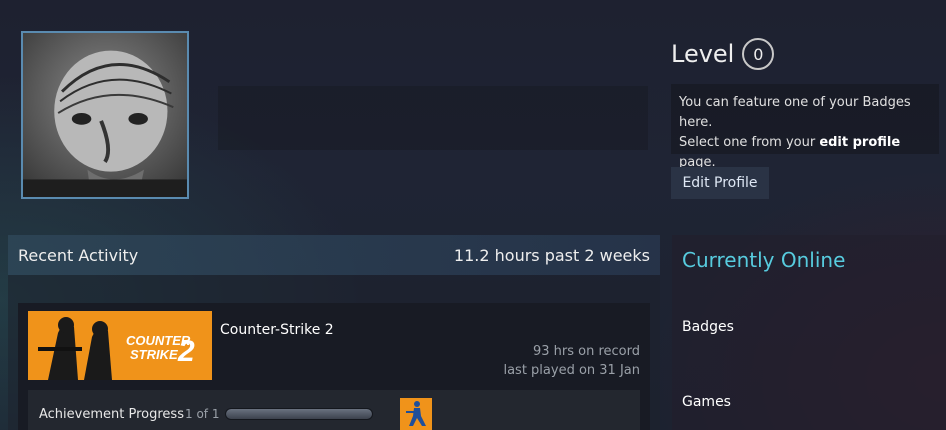  I want to click on achievement-count: 1 of 1, so click(202, 414).